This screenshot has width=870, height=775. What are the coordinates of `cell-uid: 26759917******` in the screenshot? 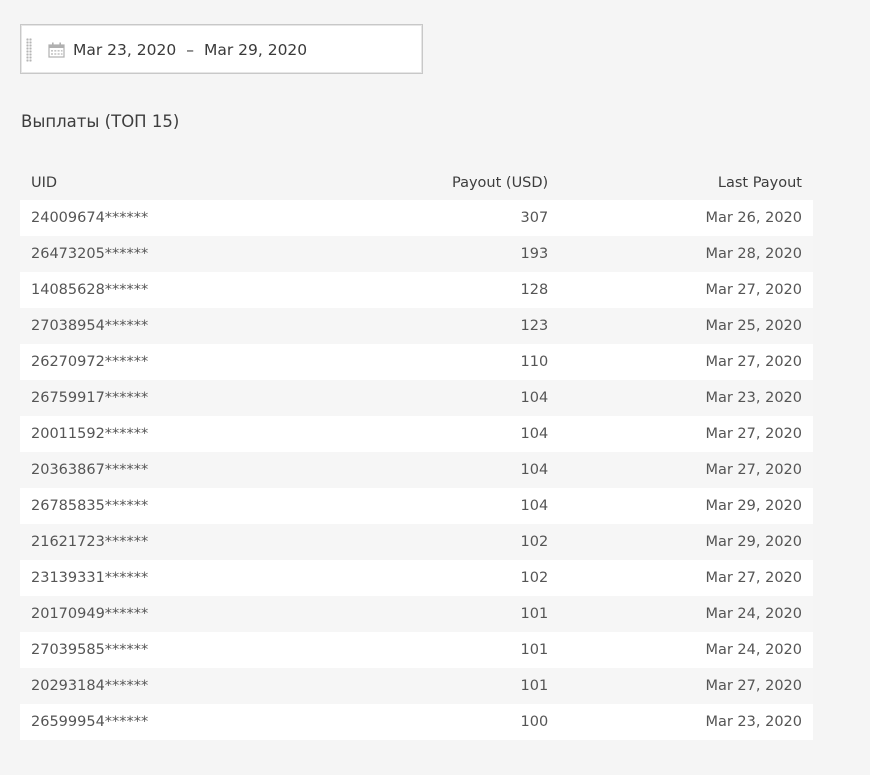 It's located at (90, 398).